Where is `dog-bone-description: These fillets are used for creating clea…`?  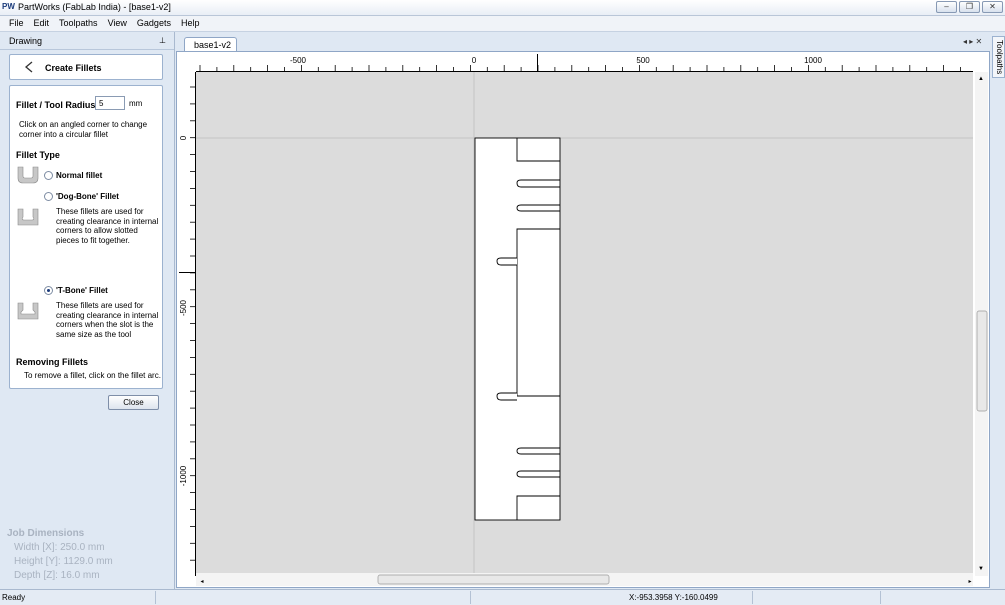 dog-bone-description: These fillets are used for creating clea… is located at coordinates (107, 226).